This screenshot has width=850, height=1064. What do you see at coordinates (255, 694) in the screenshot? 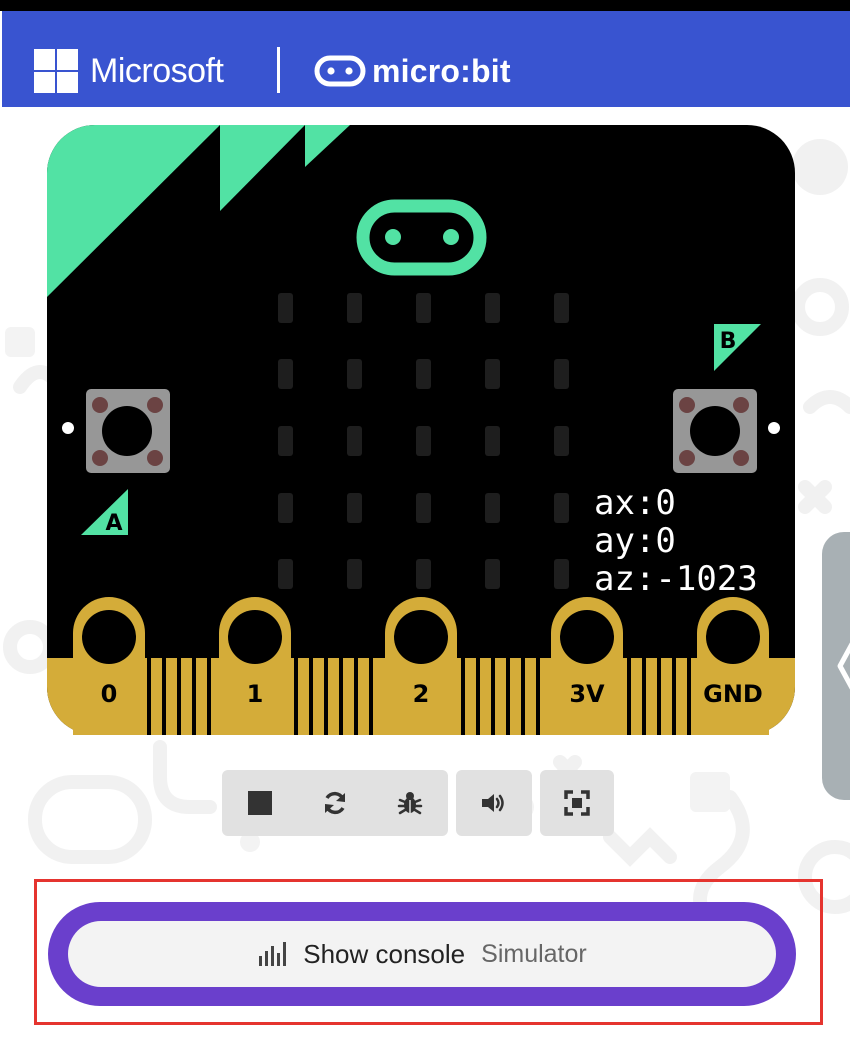
I see `pin-1-label: 1` at bounding box center [255, 694].